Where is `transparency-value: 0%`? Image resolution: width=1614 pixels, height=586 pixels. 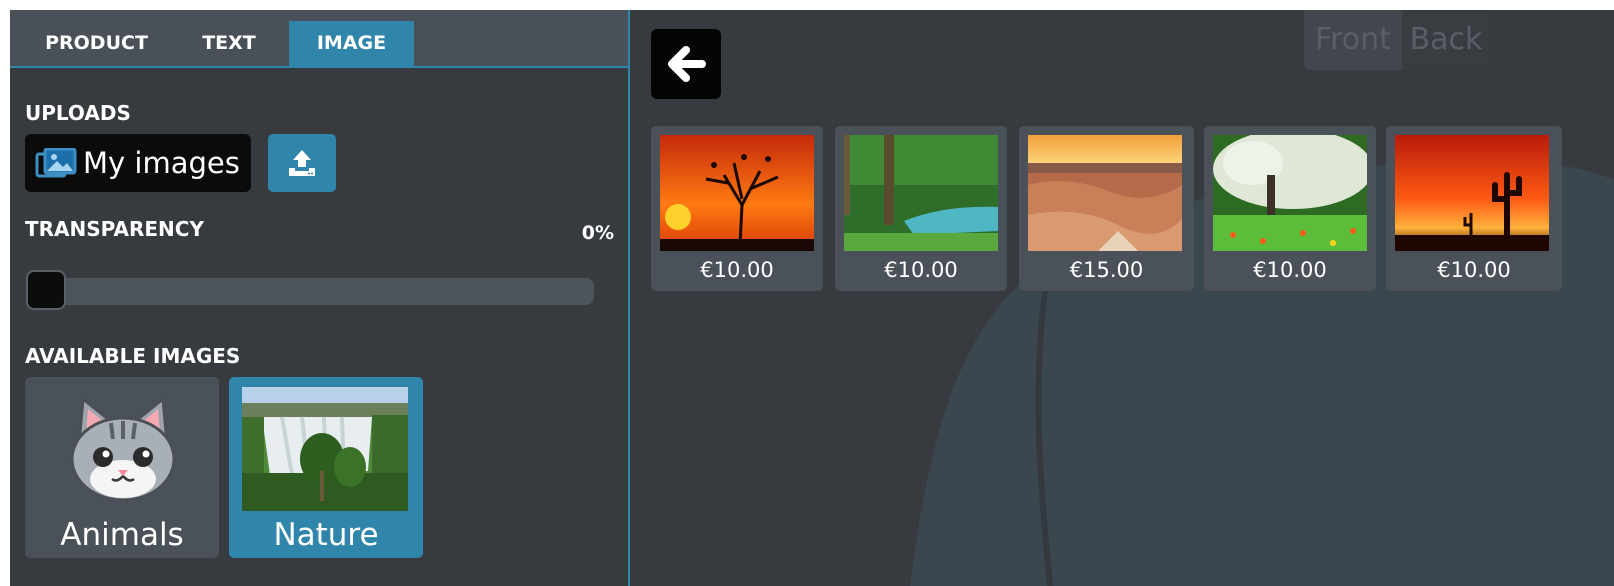
transparency-value: 0% is located at coordinates (597, 233).